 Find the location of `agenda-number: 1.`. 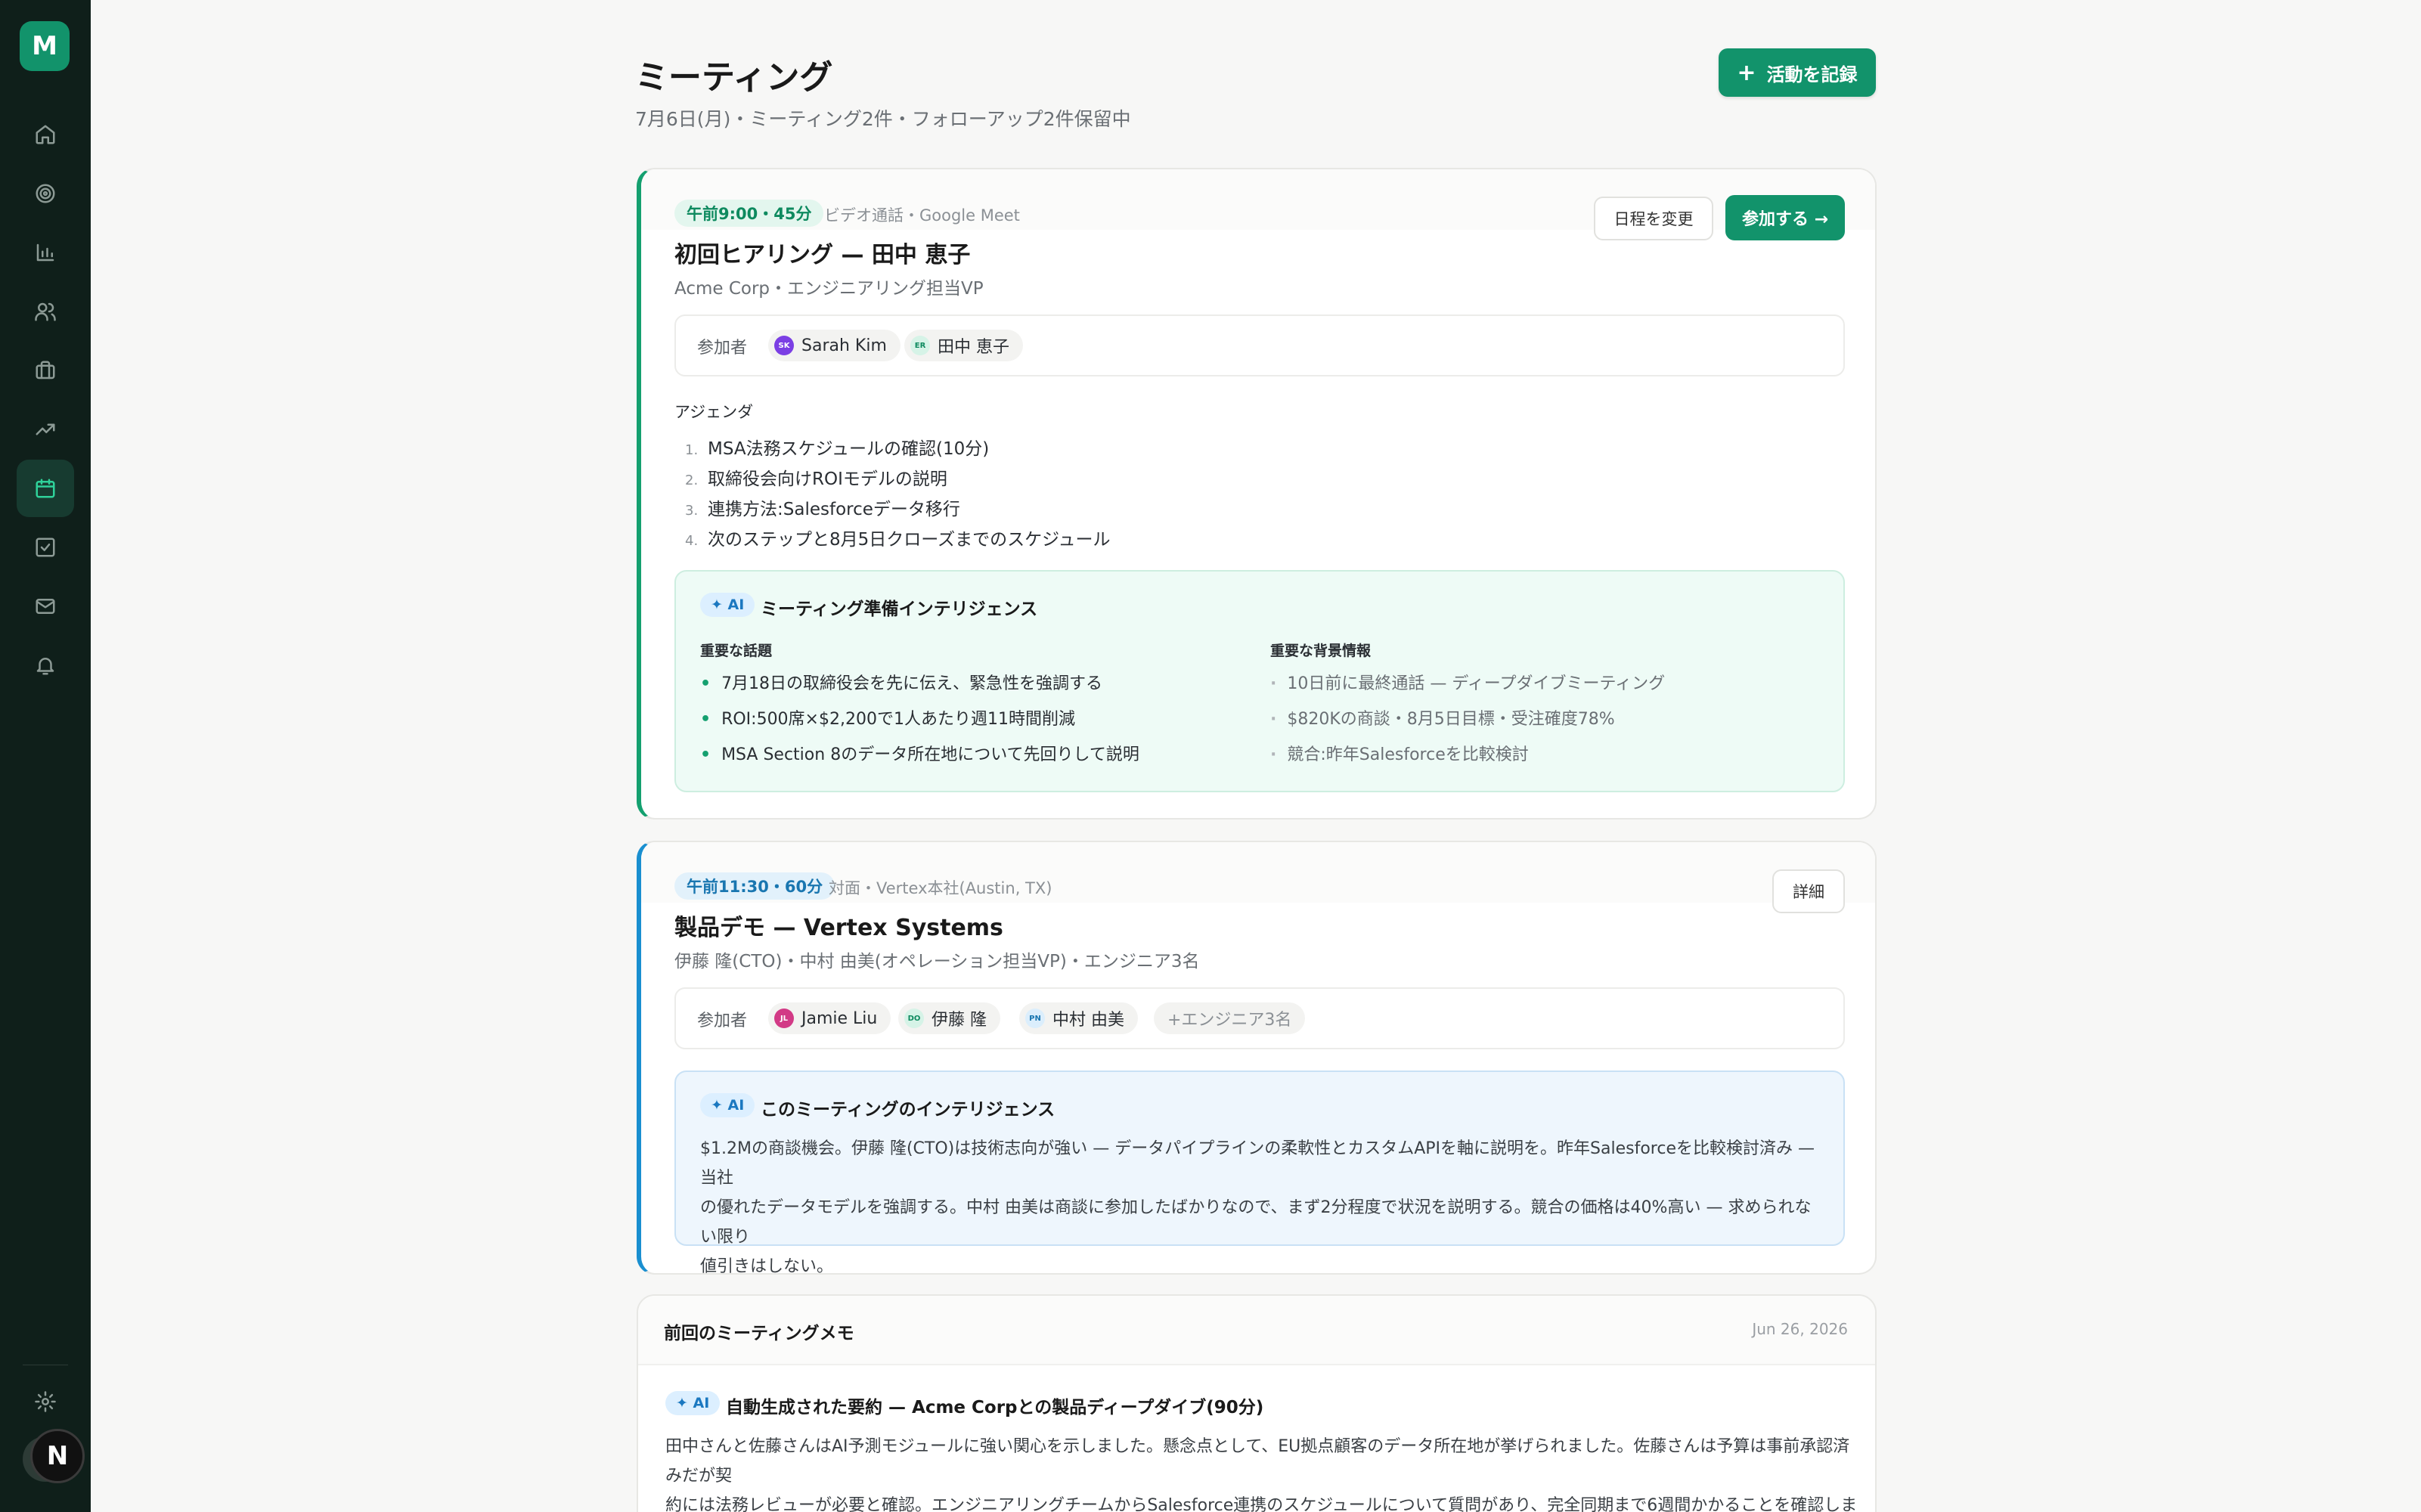

agenda-number: 1. is located at coordinates (692, 450).